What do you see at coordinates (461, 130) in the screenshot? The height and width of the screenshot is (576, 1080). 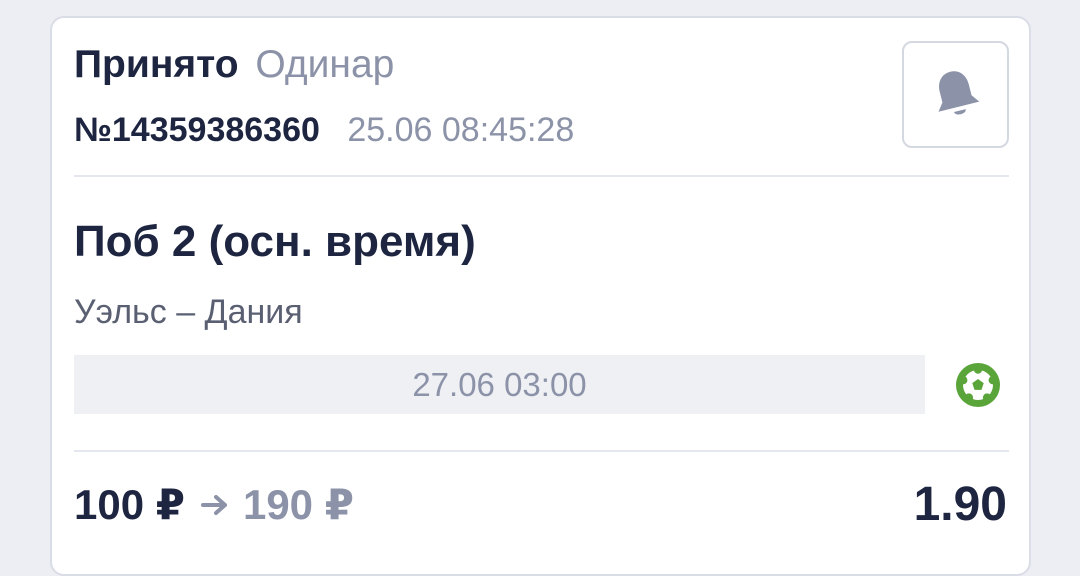 I see `bet-placed-datetime: 25.06 08:45:28` at bounding box center [461, 130].